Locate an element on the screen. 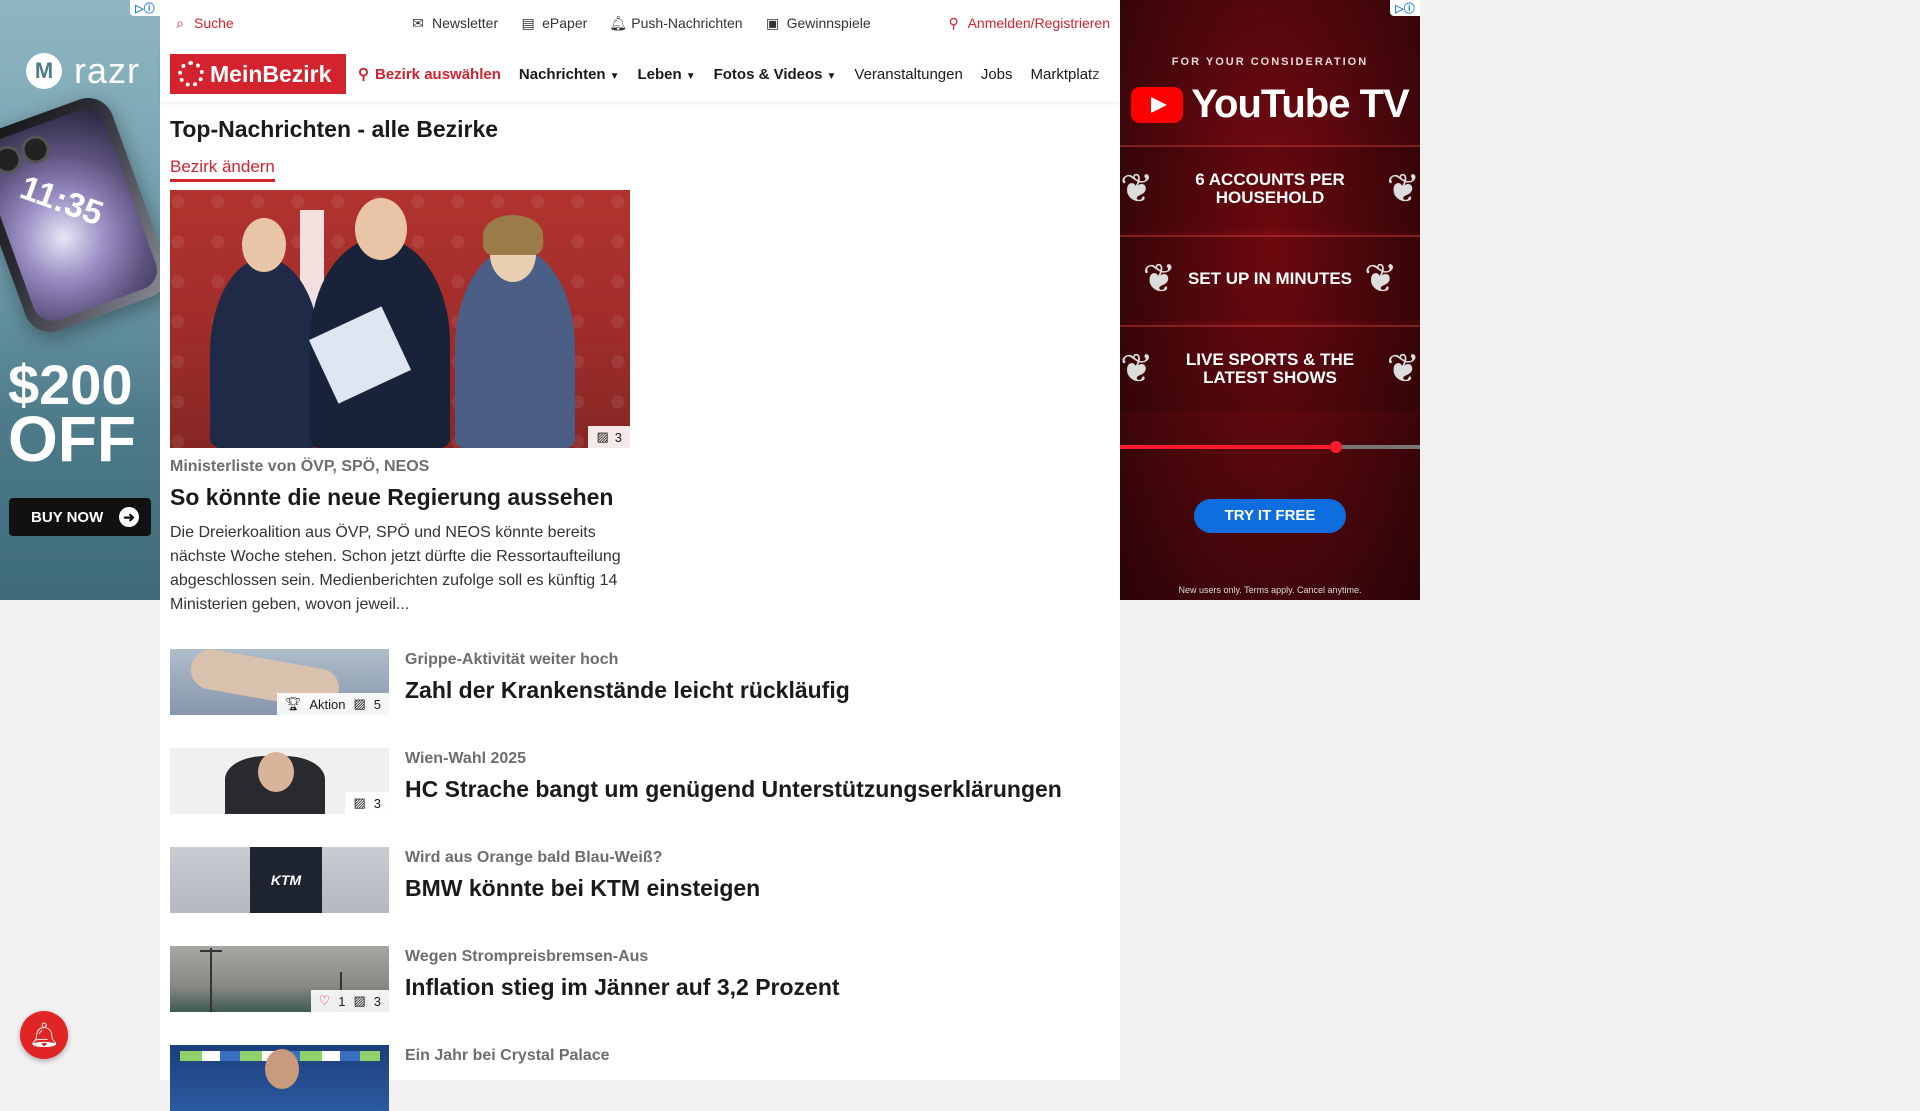 Image resolution: width=1920 pixels, height=1111 pixels. article-badges: 🏆︎ Aktion ▨ 5 is located at coordinates (332, 704).